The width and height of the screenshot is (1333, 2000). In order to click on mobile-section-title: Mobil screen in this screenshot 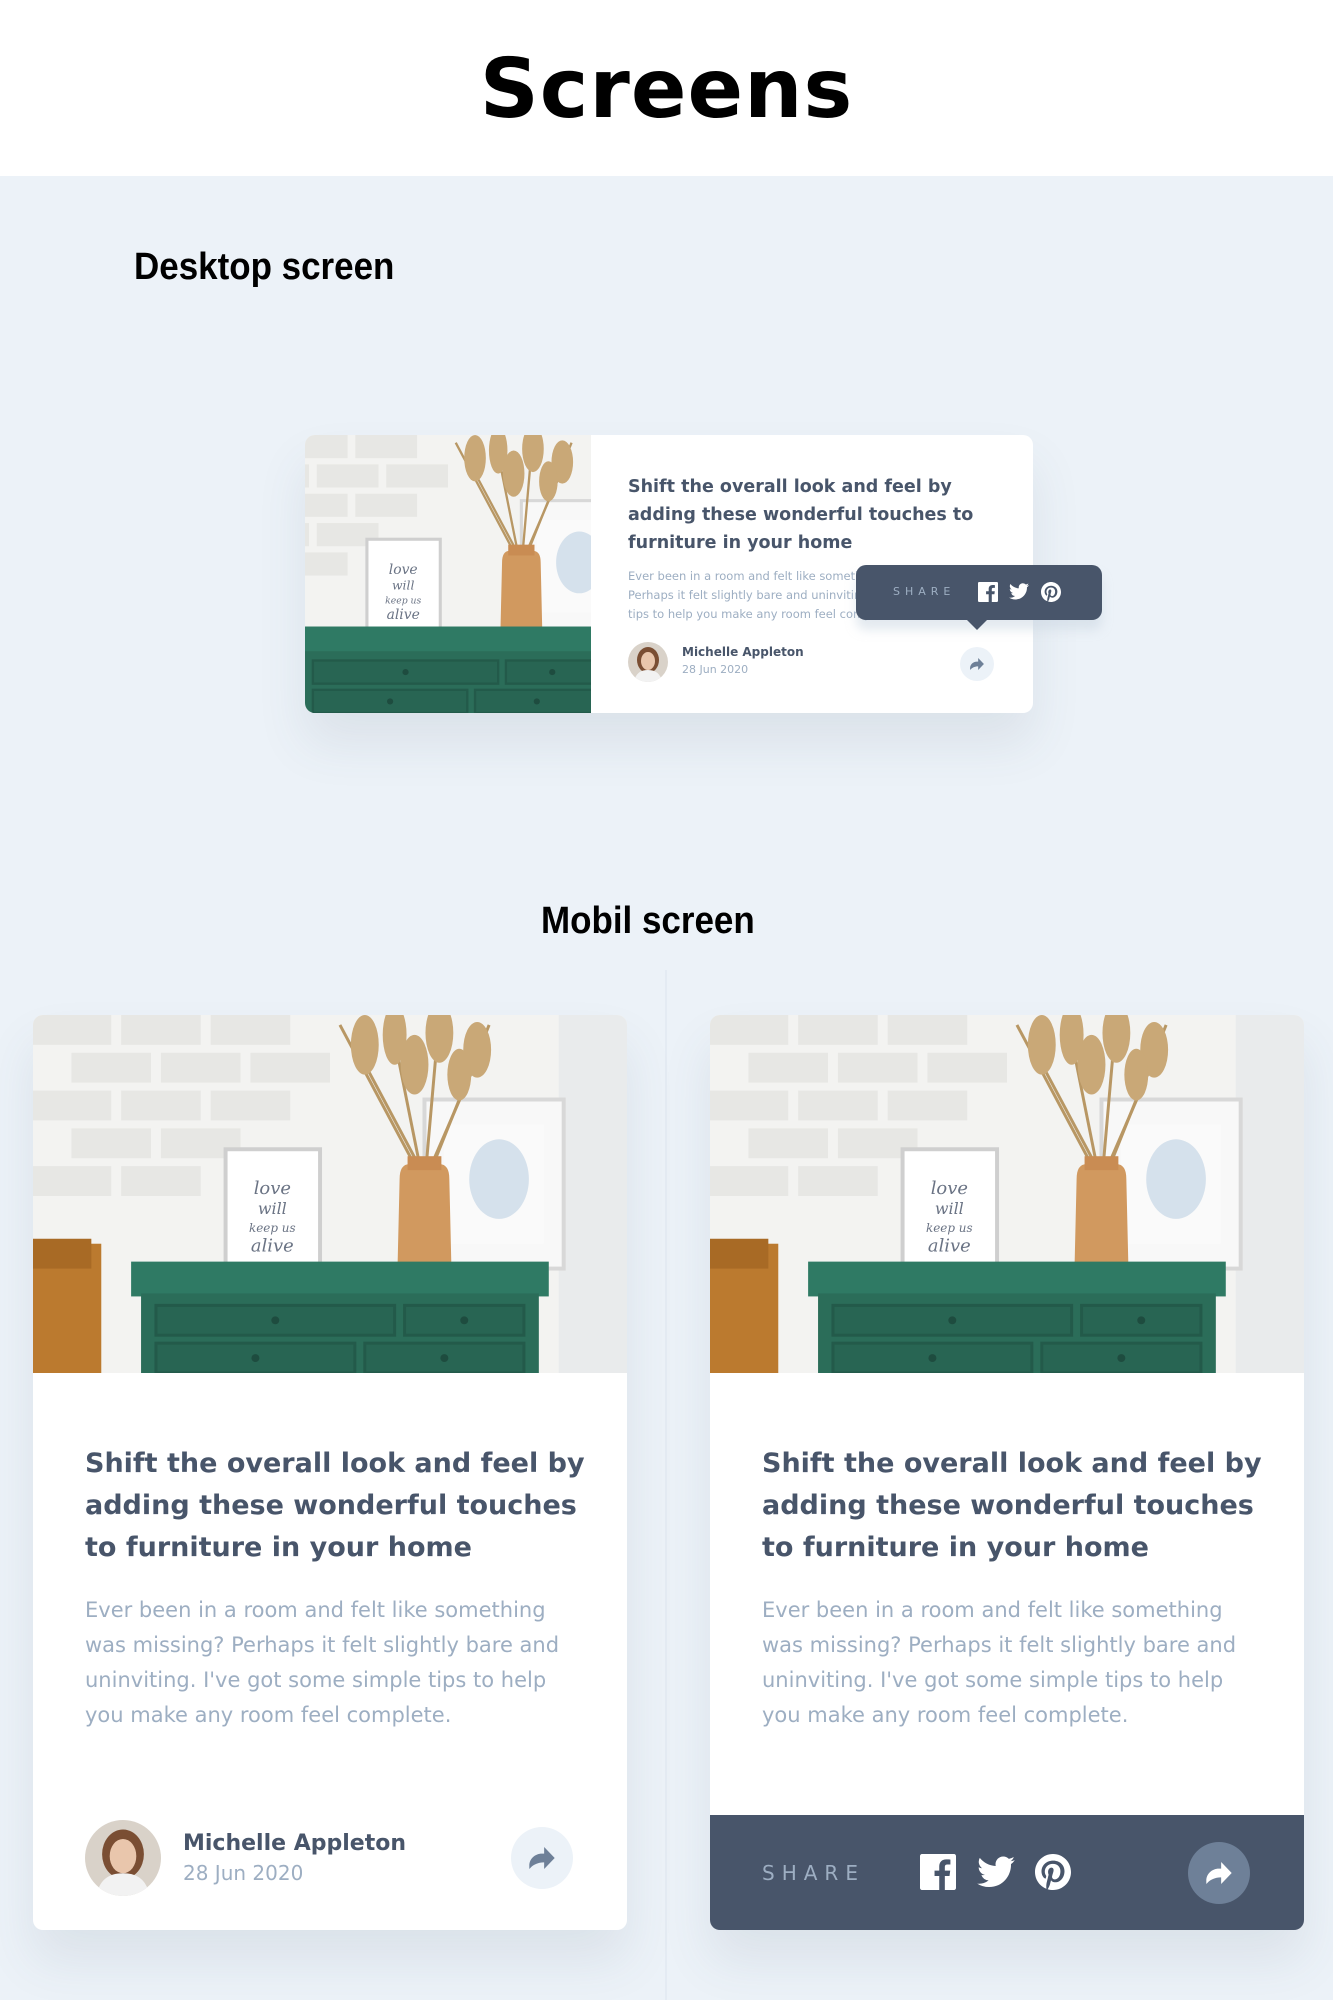, I will do `click(648, 921)`.